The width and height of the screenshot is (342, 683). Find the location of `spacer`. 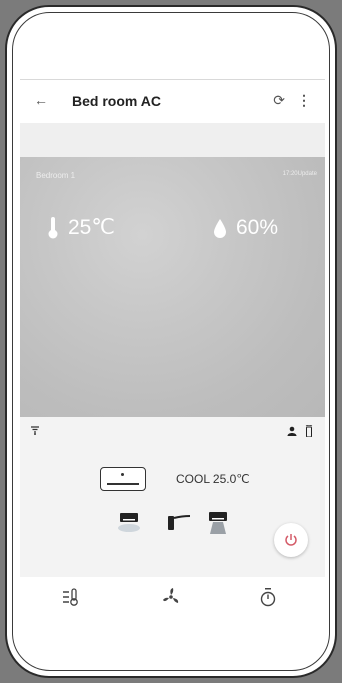

spacer is located at coordinates (172, 140).